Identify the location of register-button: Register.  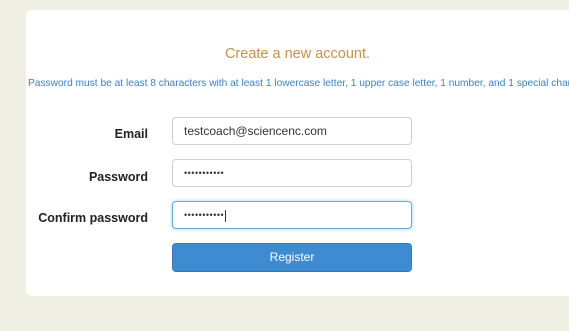
(292, 257).